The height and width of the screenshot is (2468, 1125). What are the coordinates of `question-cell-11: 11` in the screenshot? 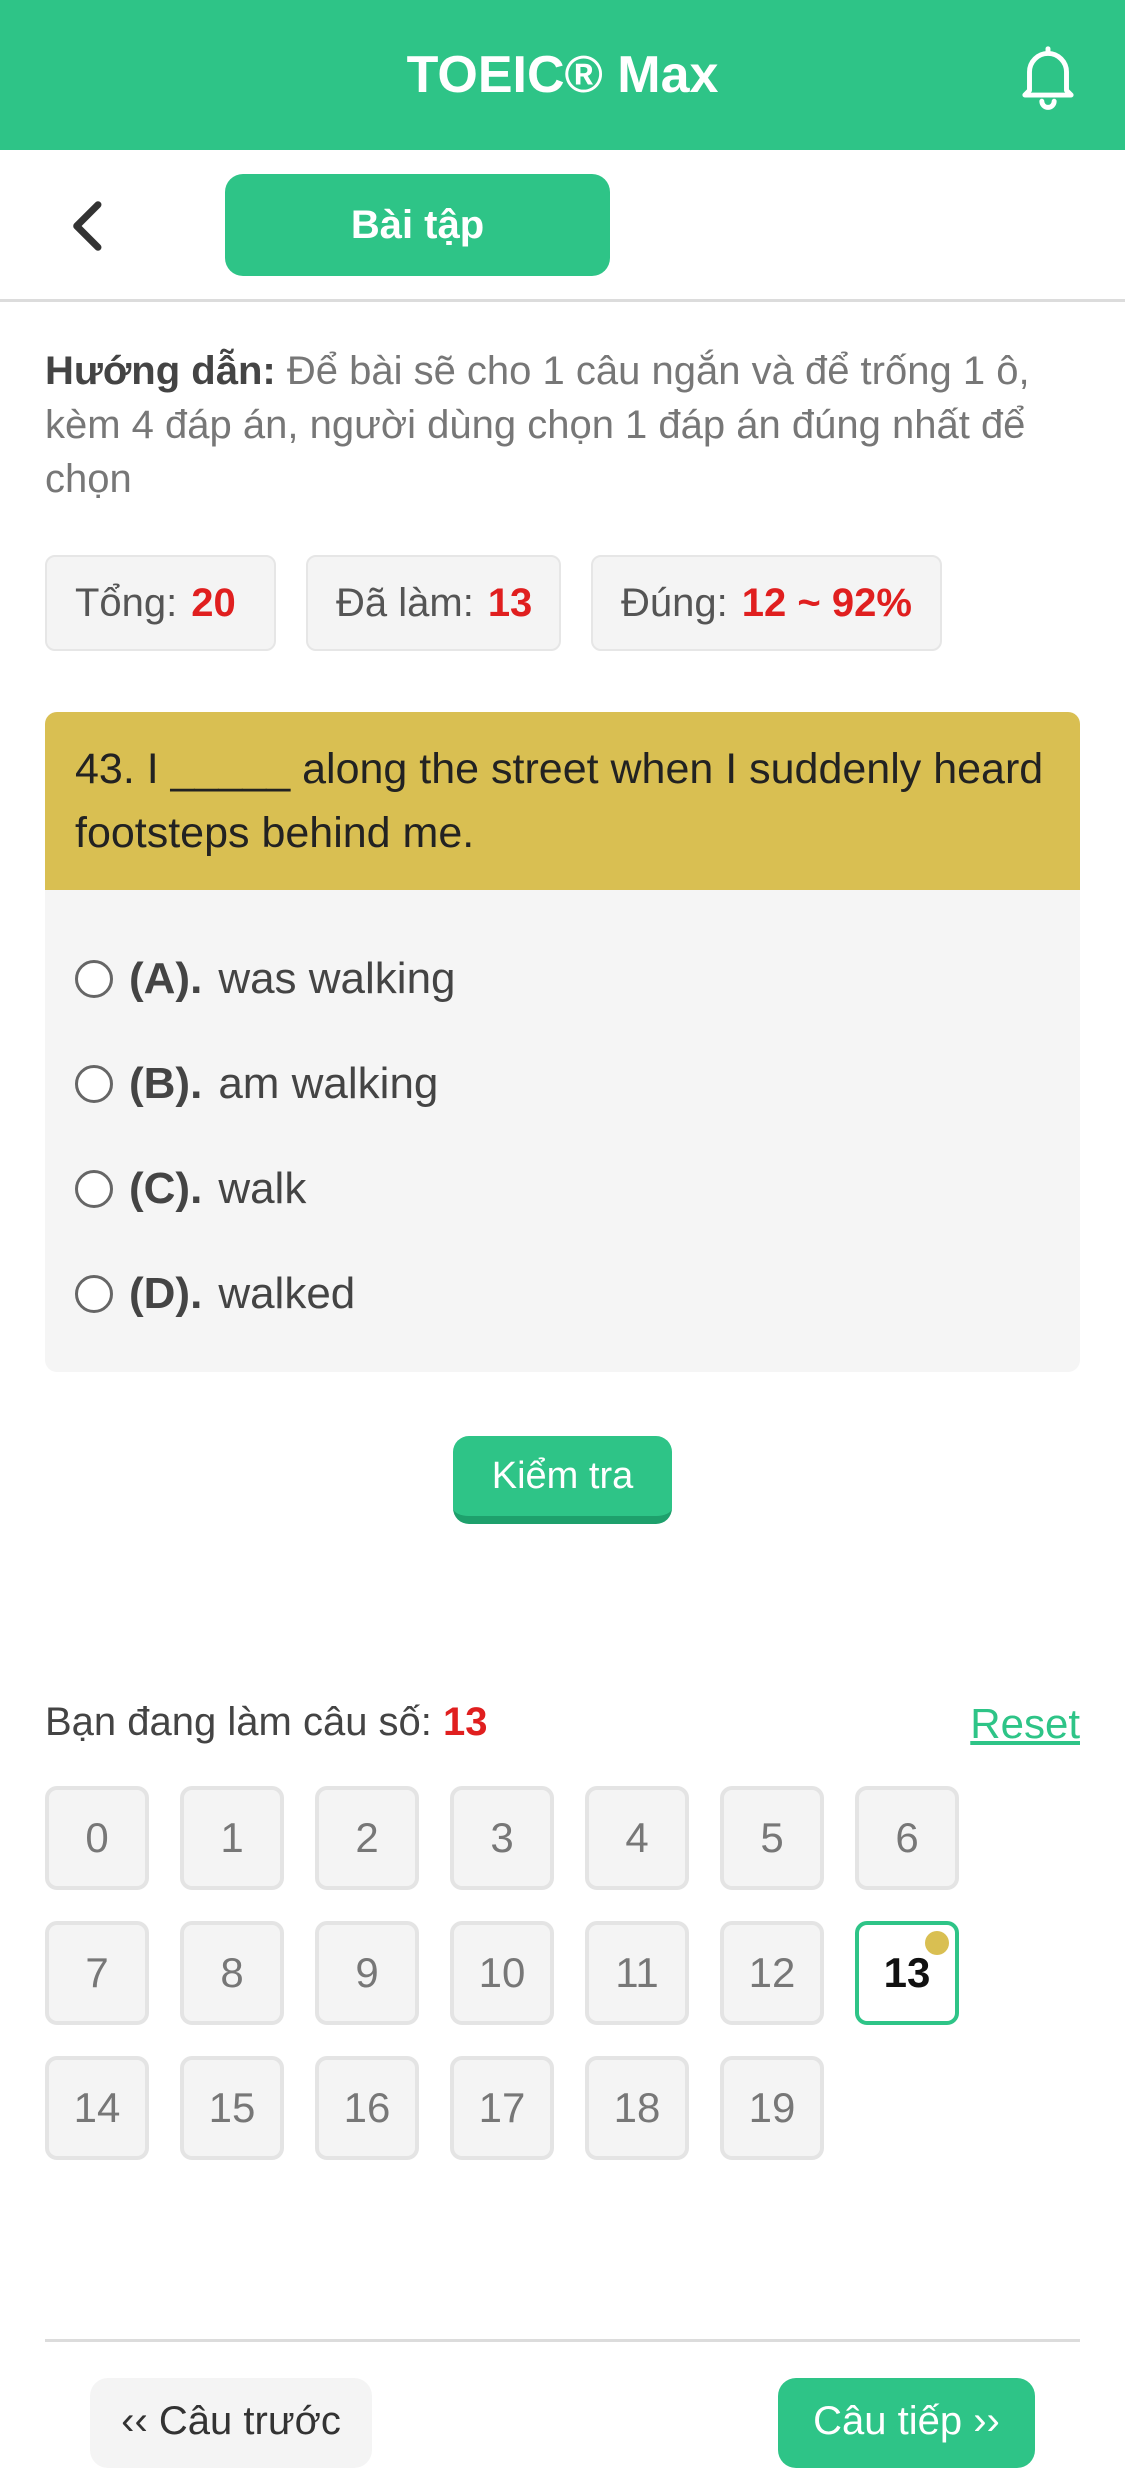 It's located at (637, 1973).